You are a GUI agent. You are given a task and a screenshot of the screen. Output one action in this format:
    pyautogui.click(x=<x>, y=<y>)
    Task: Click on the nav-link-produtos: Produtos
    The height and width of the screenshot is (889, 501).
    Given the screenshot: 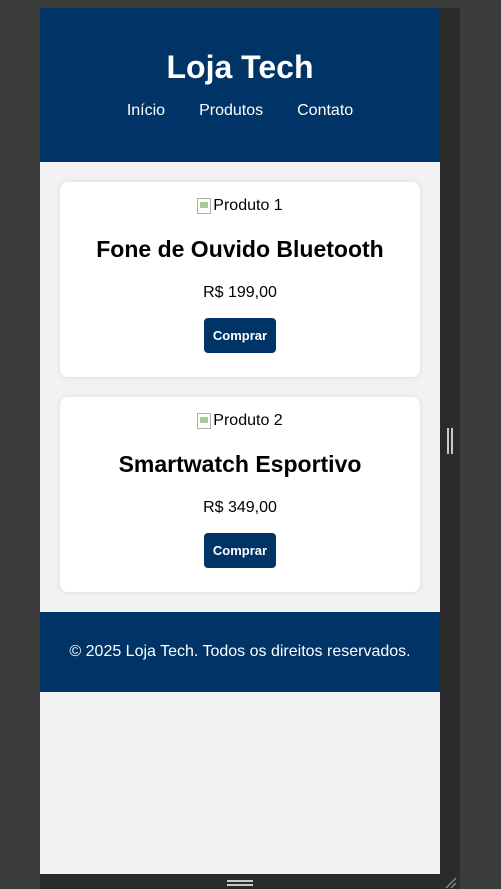 What is the action you would take?
    pyautogui.click(x=231, y=111)
    